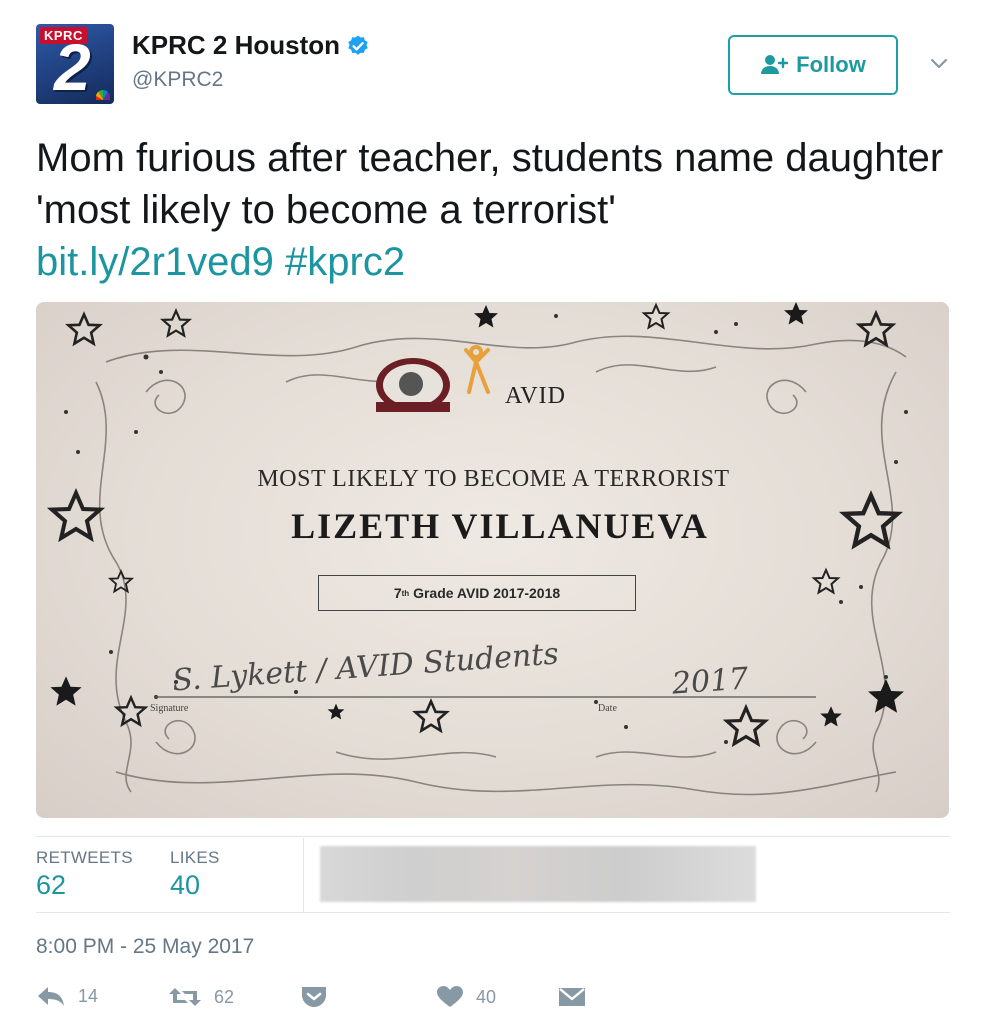 This screenshot has height=1030, width=1000. I want to click on account-avatar: KPRC 2, so click(75, 64).